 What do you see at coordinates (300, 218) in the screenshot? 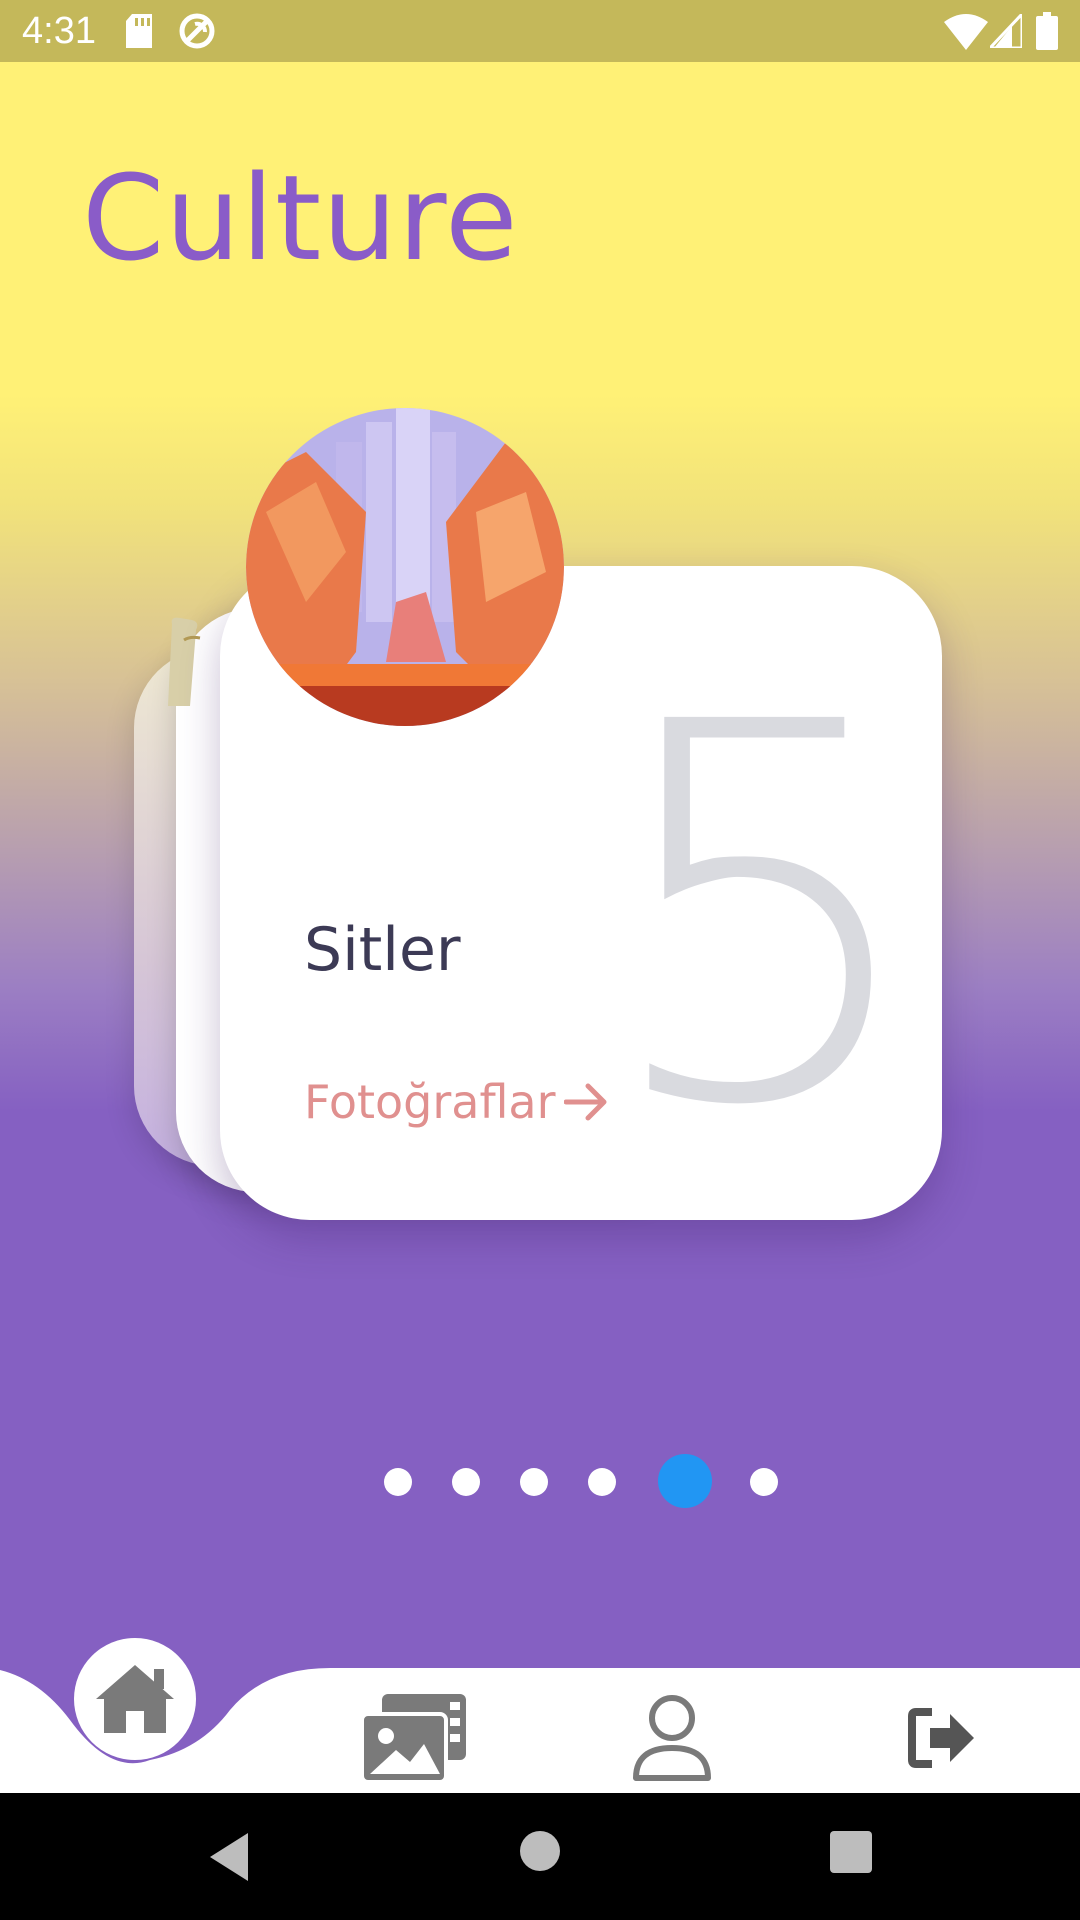
I see `page-title: Culture` at bounding box center [300, 218].